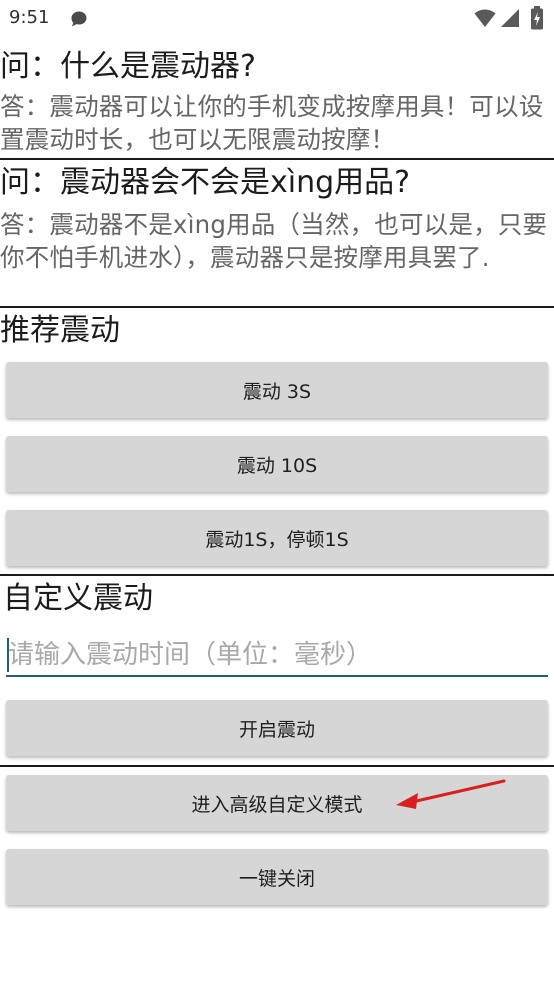 The width and height of the screenshot is (554, 984). Describe the element at coordinates (537, 20) in the screenshot. I see `battery-charging-icon` at that location.